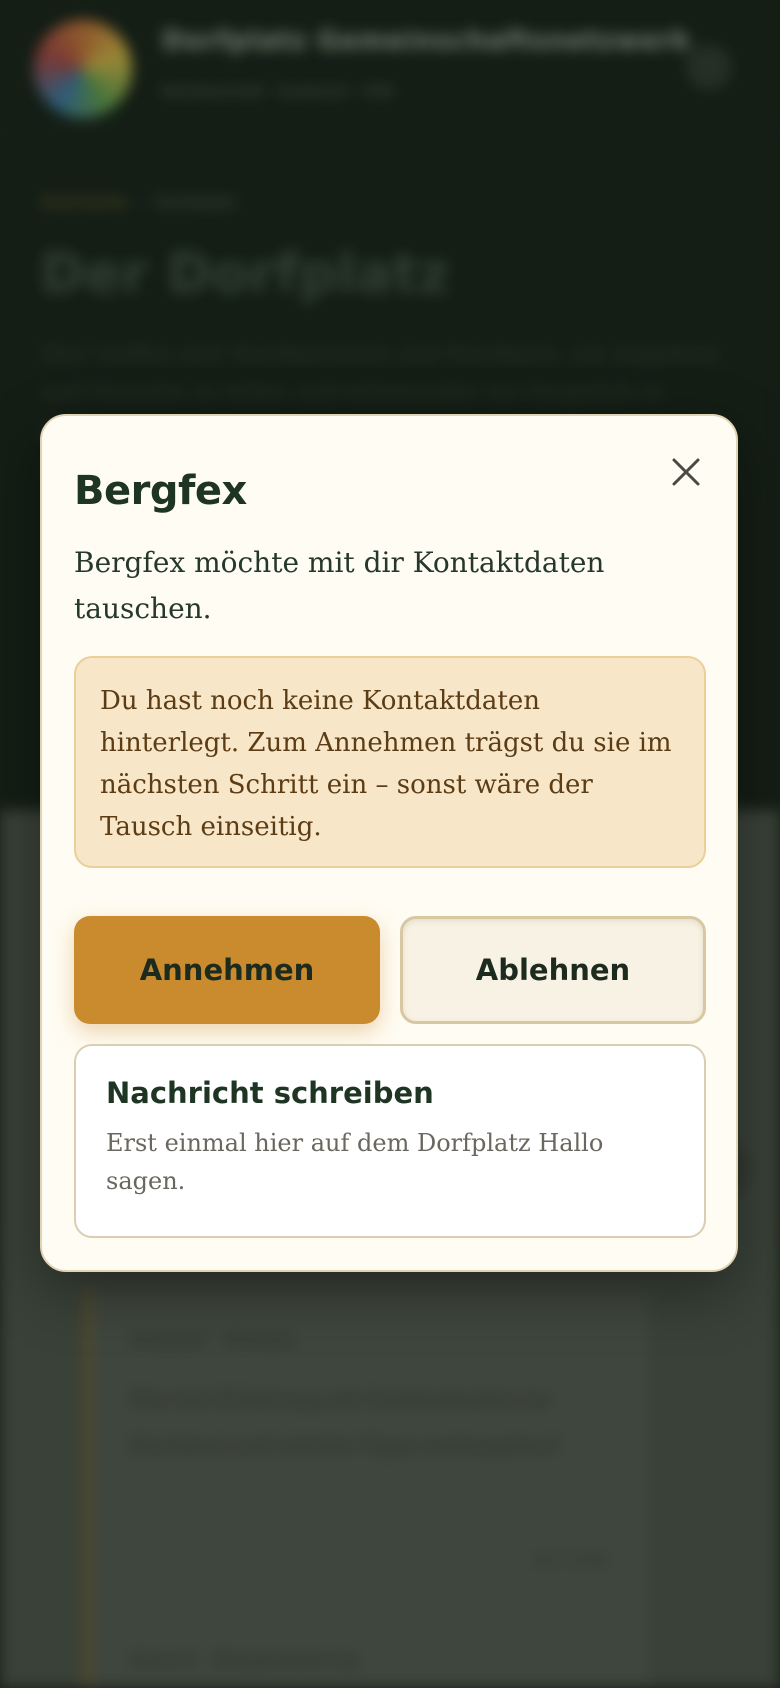  Describe the element at coordinates (270, 1093) in the screenshot. I see `write-message-title: Nachricht schreiben` at that location.